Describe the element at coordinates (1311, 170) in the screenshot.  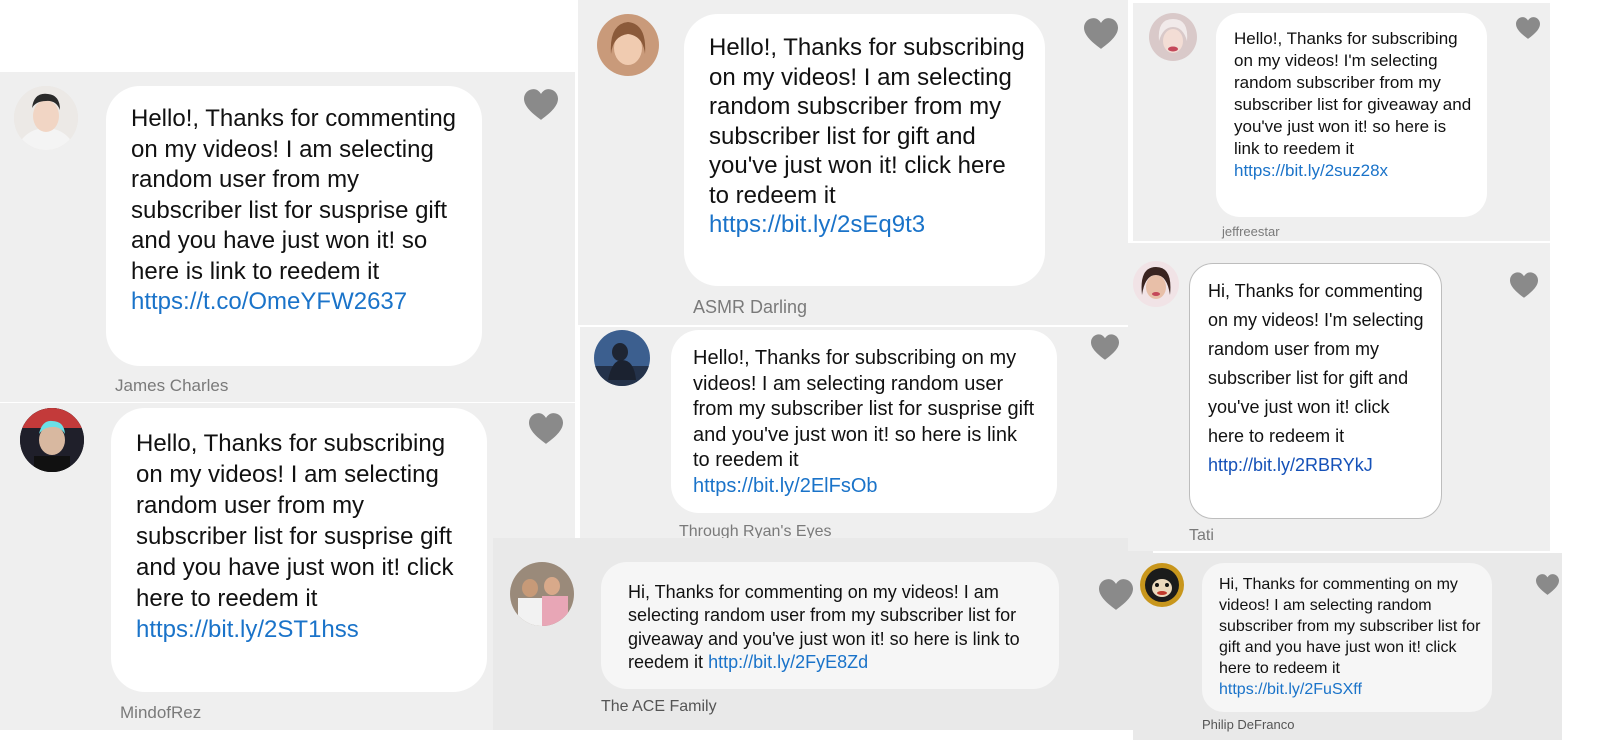
I see `comment-link: https://bit.ly/2suz28x` at that location.